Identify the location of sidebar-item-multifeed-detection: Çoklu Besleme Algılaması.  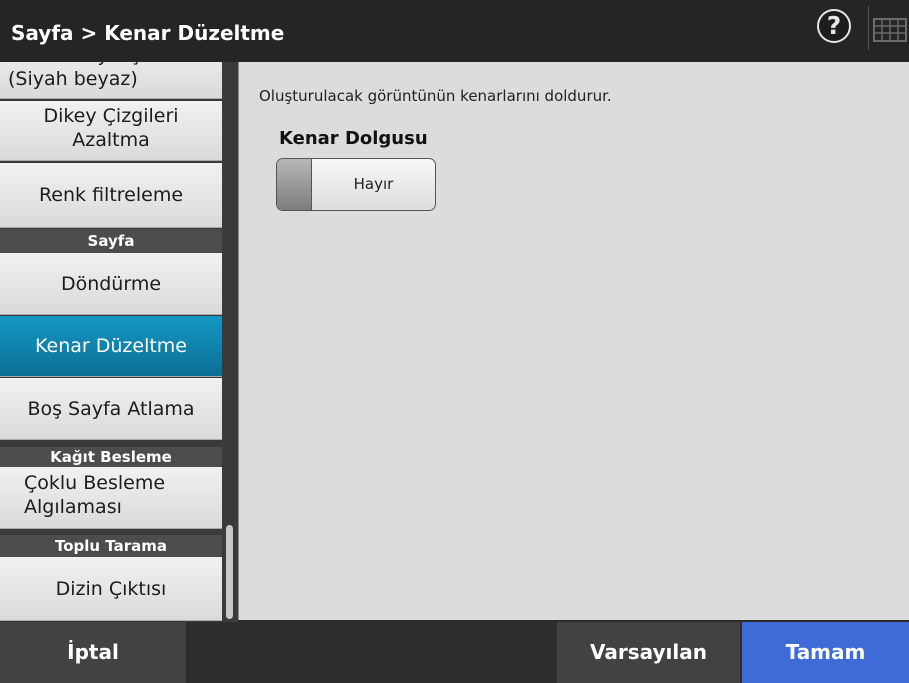
(111, 498).